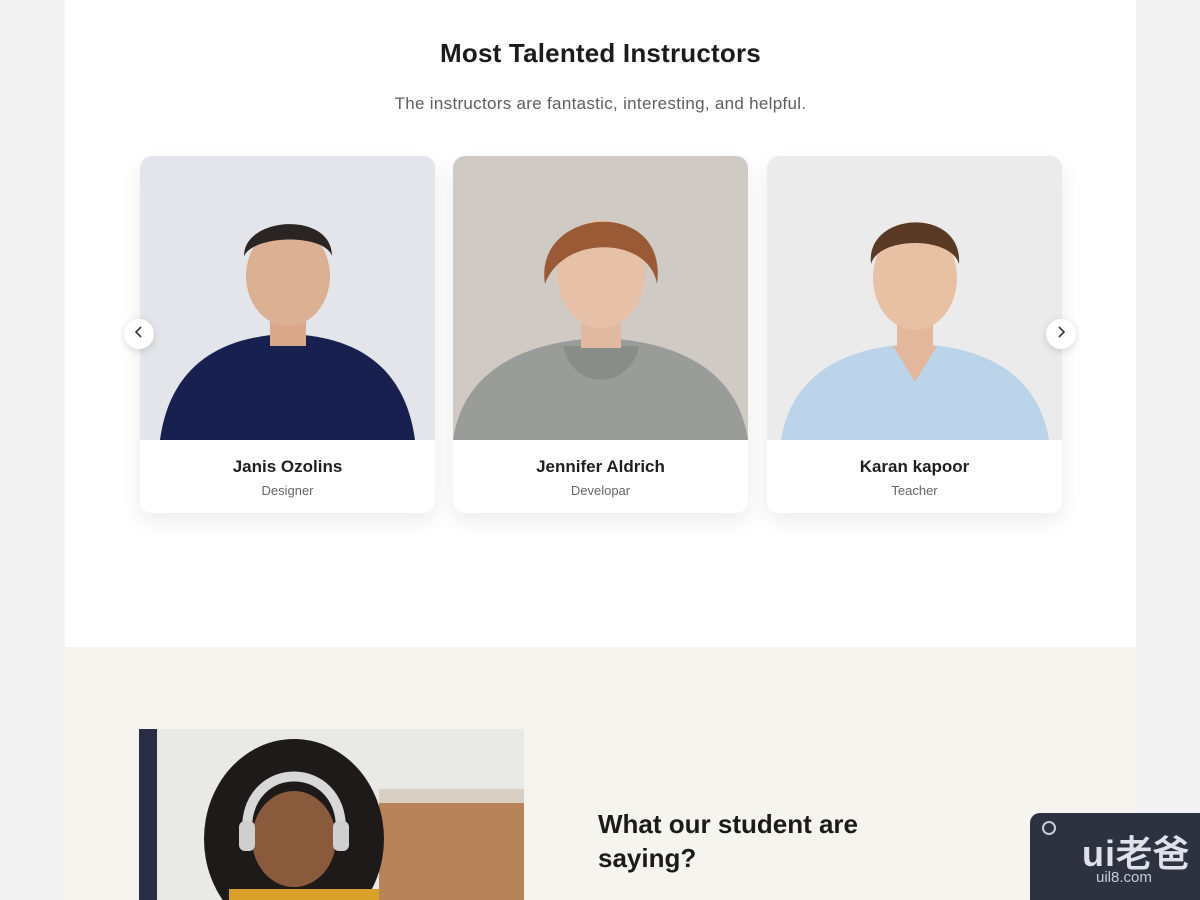 This screenshot has width=1200, height=900. I want to click on instructor-role: Teacher, so click(914, 490).